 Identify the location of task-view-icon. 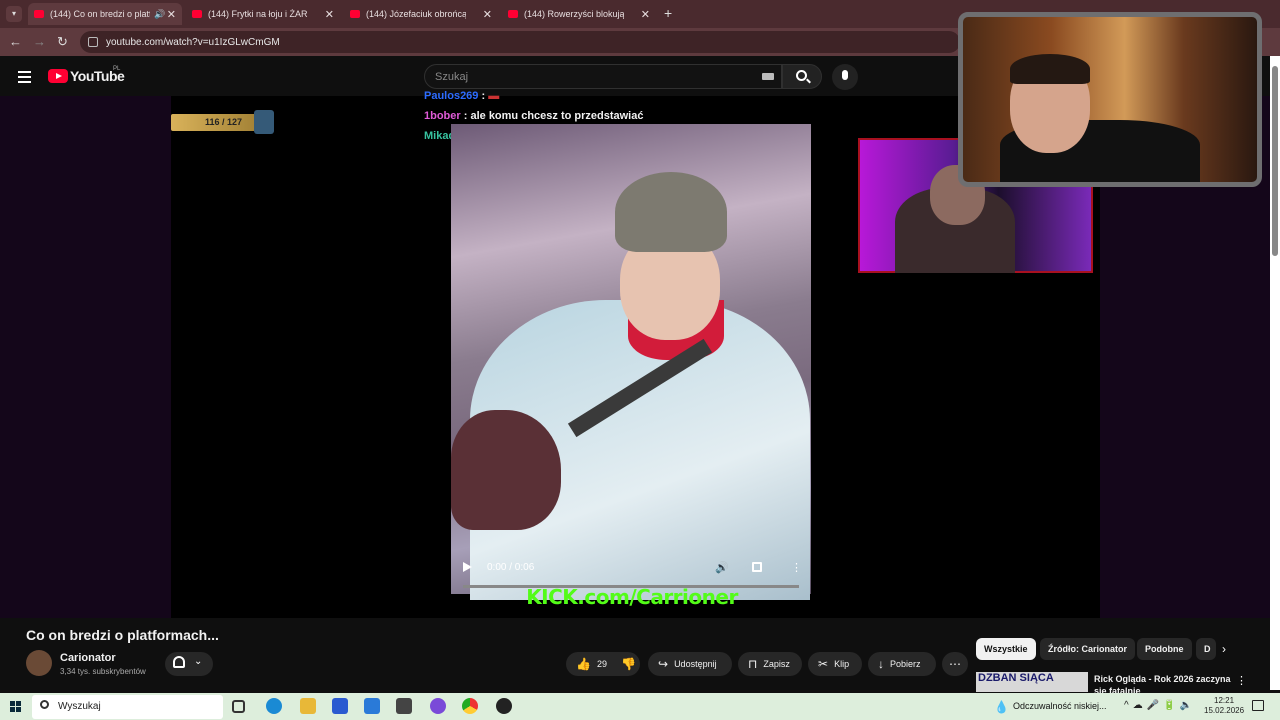
(238, 706).